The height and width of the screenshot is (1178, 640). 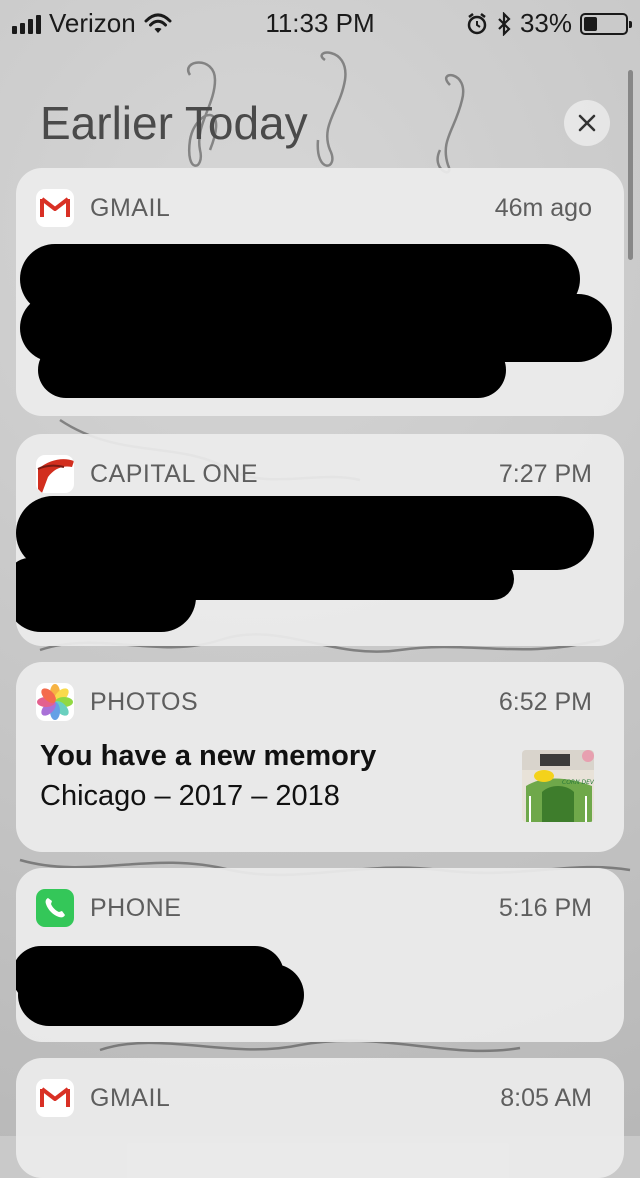 What do you see at coordinates (578, 782) in the screenshot?
I see `svg-text: CORN DEVIL` at bounding box center [578, 782].